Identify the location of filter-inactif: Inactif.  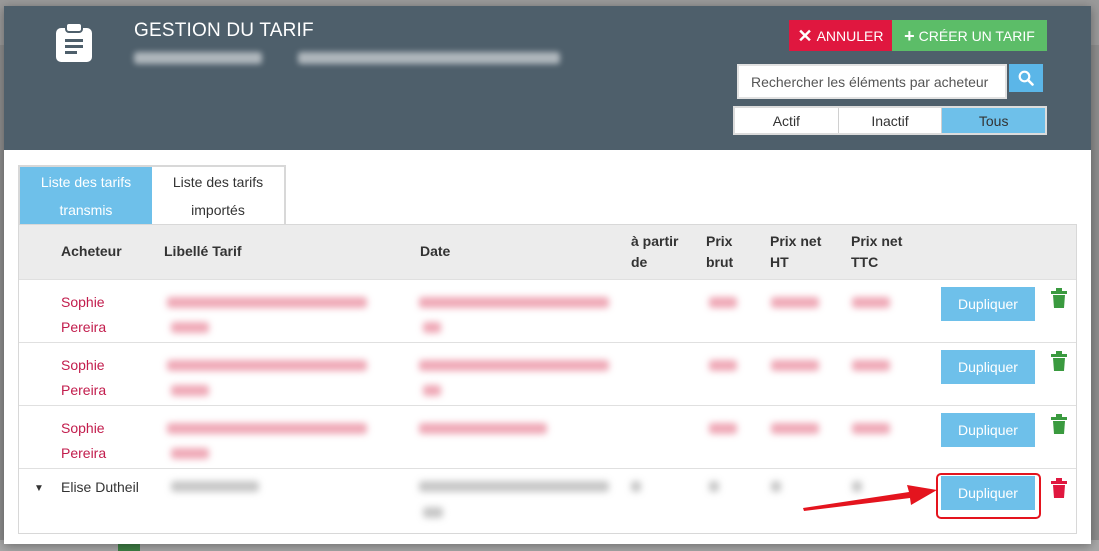
(890, 120).